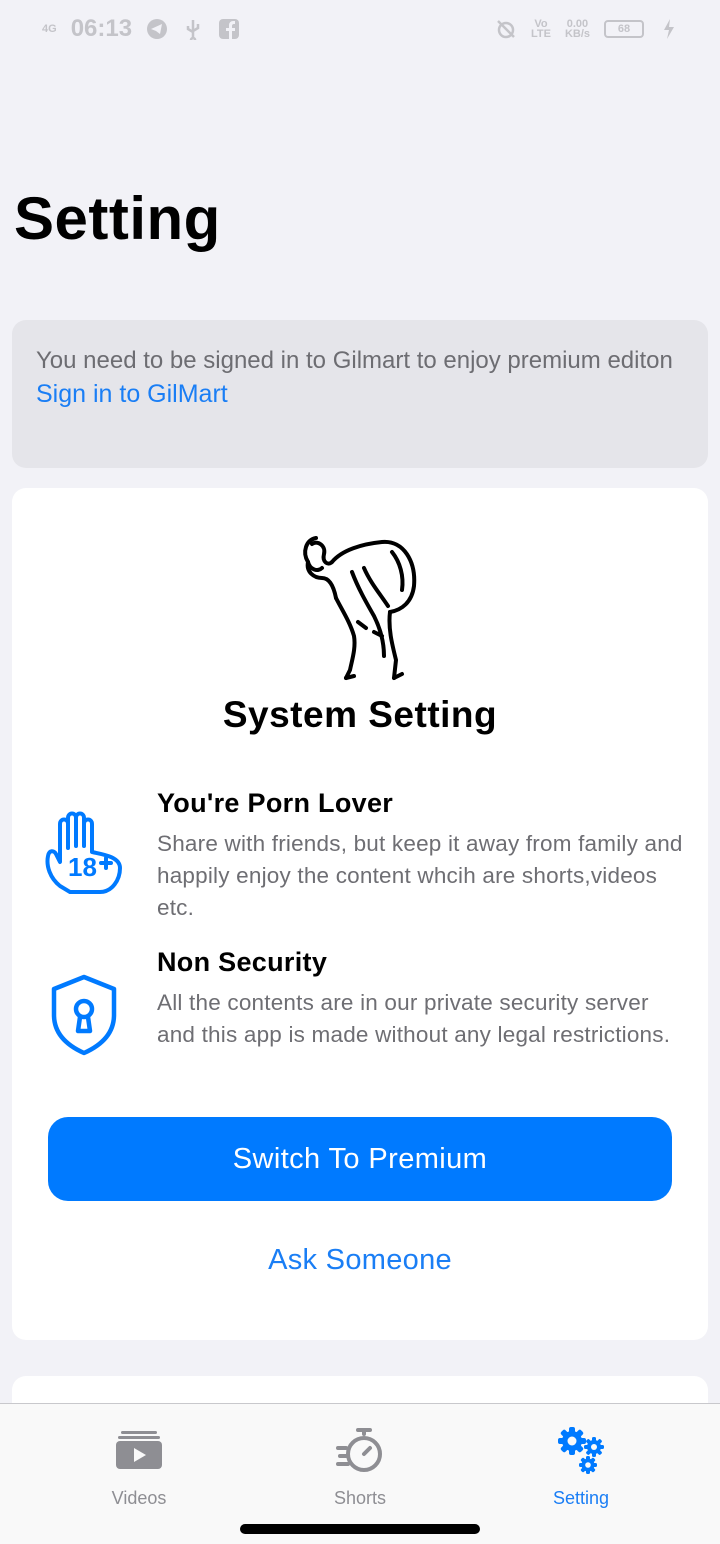 The image size is (720, 1544). I want to click on page-title: Setting, so click(117, 218).